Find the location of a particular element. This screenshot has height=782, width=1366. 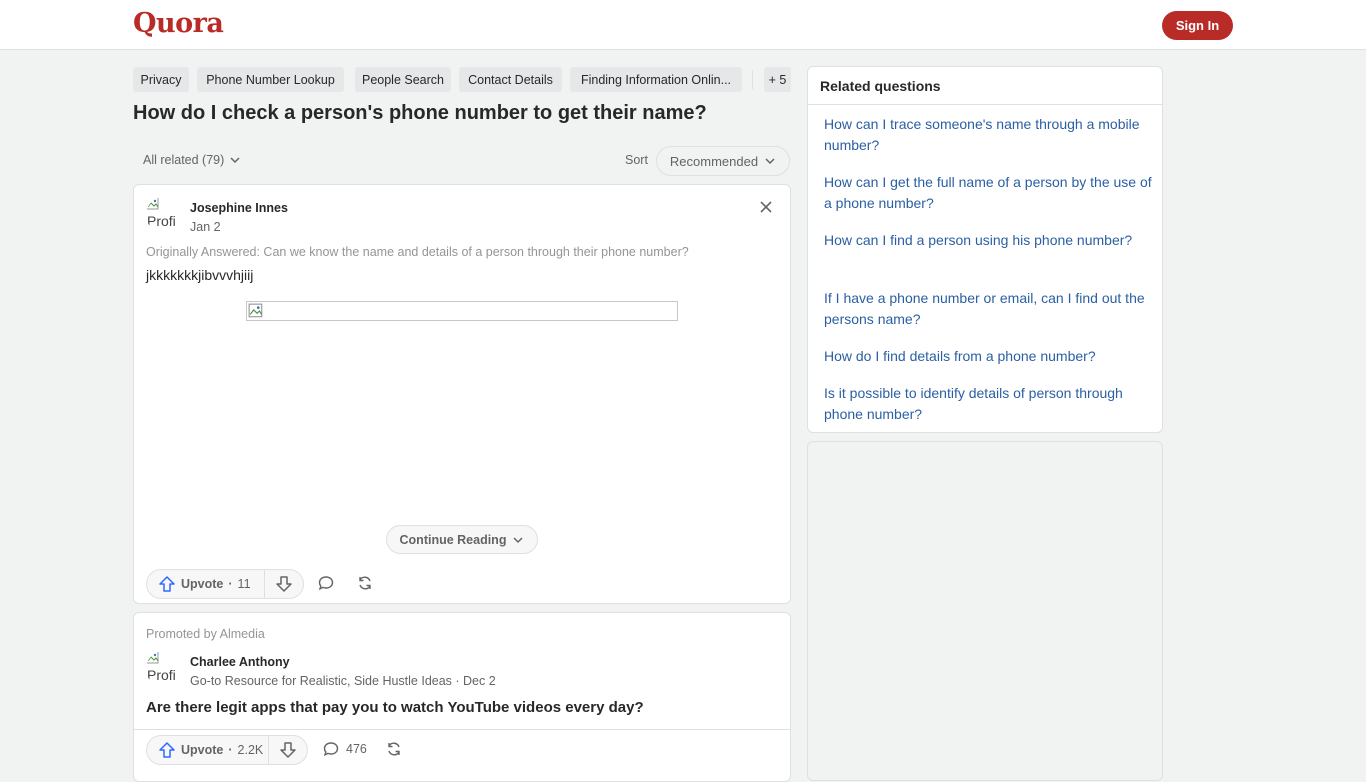

continue-reading-button: Continue Reading is located at coordinates (462, 539).